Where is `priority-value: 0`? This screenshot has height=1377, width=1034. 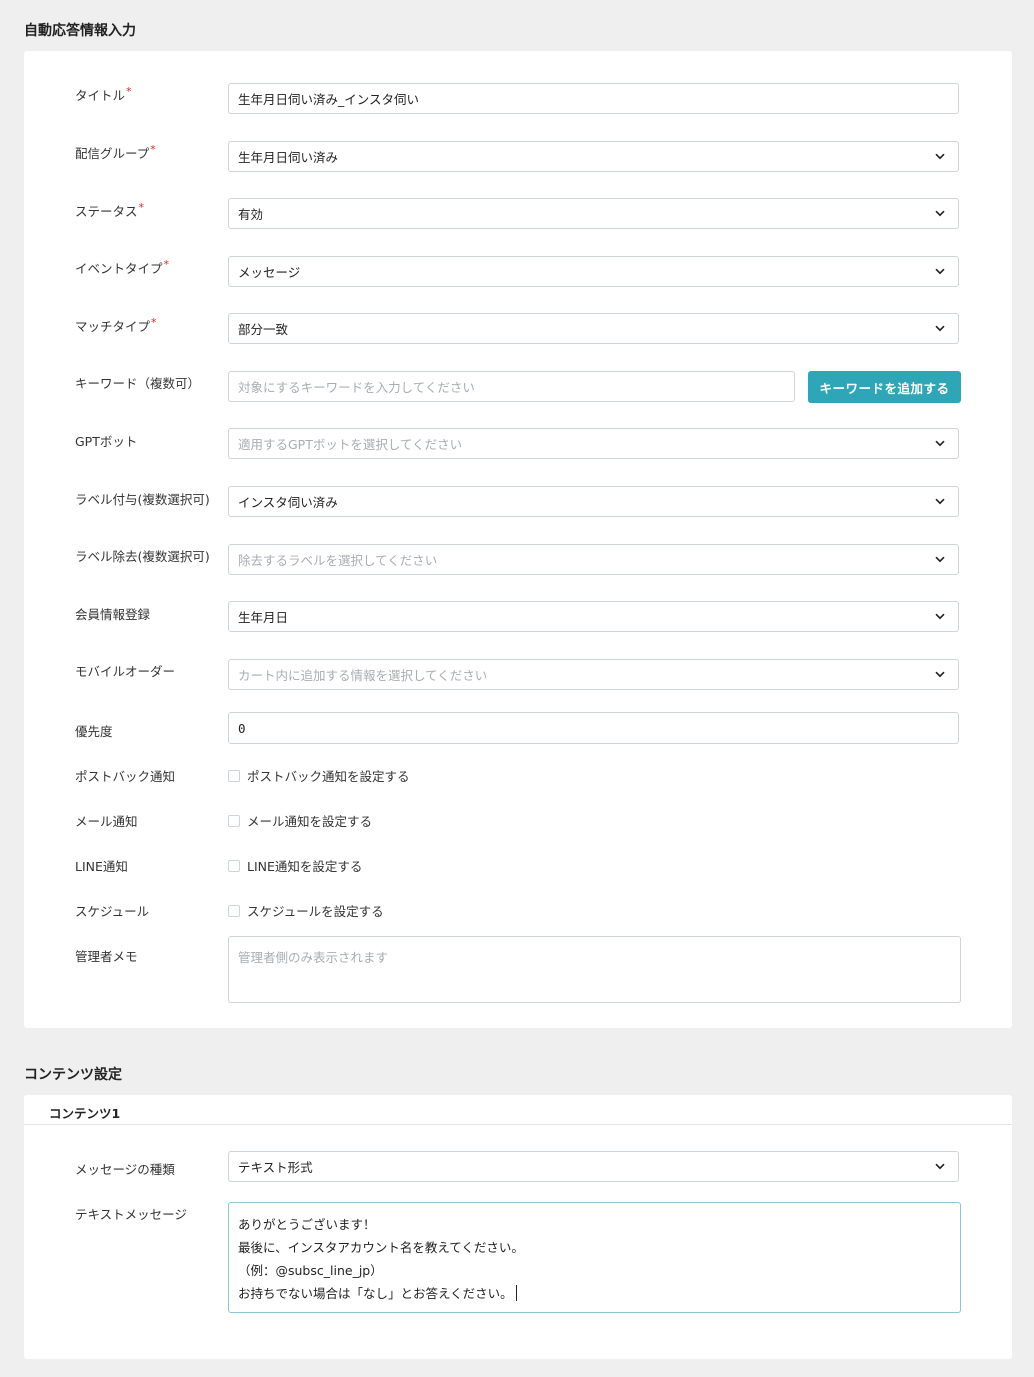 priority-value: 0 is located at coordinates (242, 728).